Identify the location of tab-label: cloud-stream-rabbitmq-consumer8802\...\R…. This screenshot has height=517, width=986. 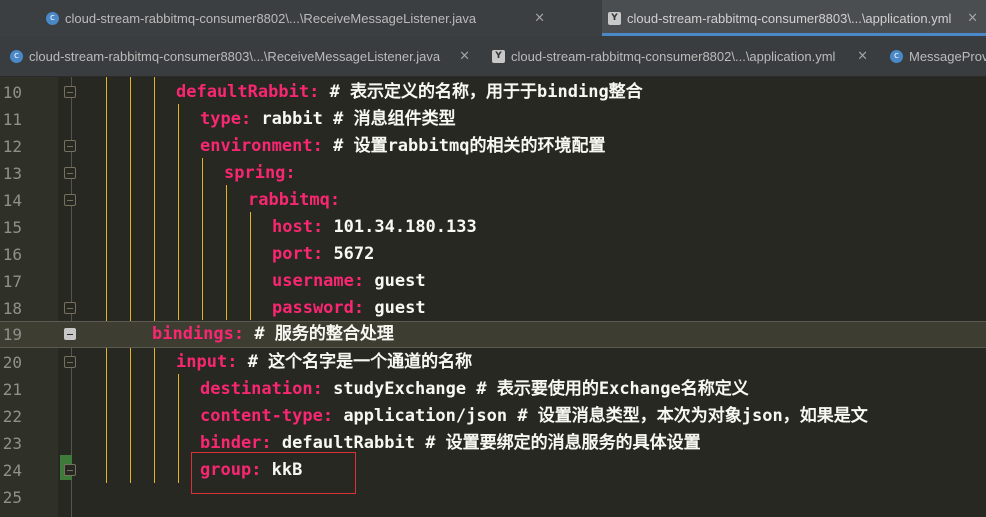
(271, 18).